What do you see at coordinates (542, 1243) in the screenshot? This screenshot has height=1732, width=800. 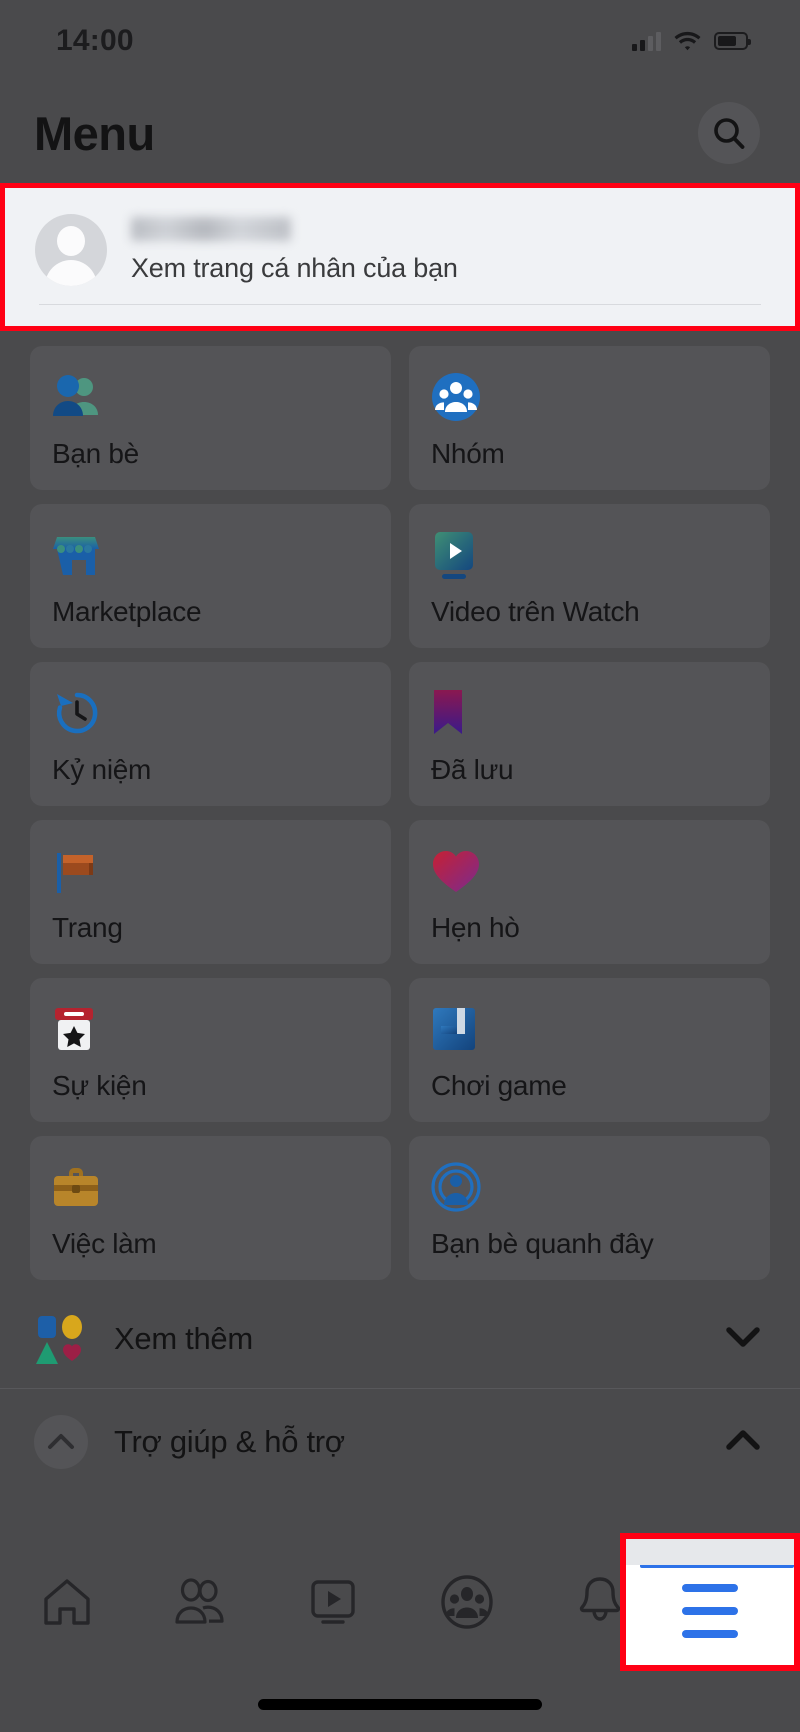 I see `menu-tile-label: Bạn bè quanh đây` at bounding box center [542, 1243].